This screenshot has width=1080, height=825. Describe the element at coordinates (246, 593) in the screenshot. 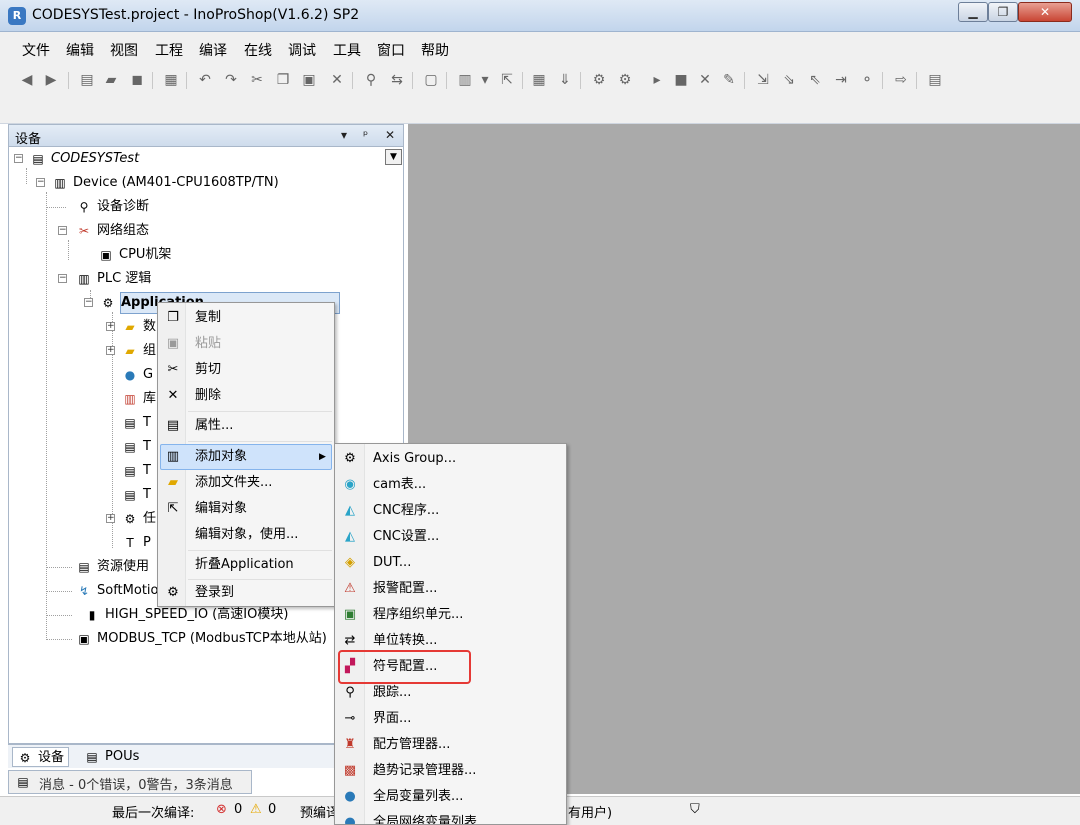

I see `ctx-login: ⚙ 登录到` at that location.